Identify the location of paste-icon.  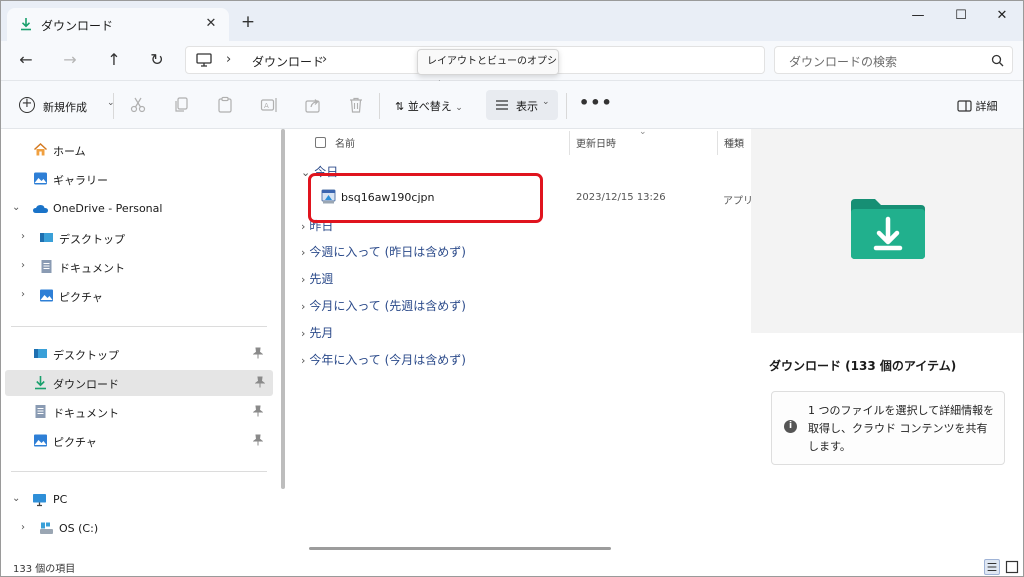
(225, 105).